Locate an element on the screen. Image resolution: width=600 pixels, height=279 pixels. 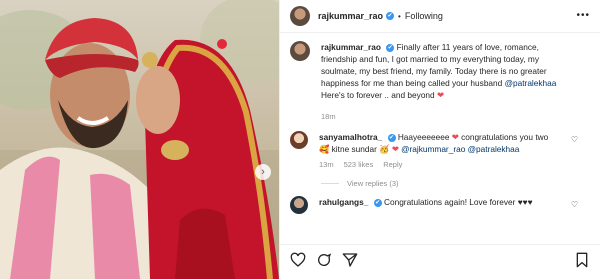
comment-text-b: congratulations you two is located at coordinates (505, 137).